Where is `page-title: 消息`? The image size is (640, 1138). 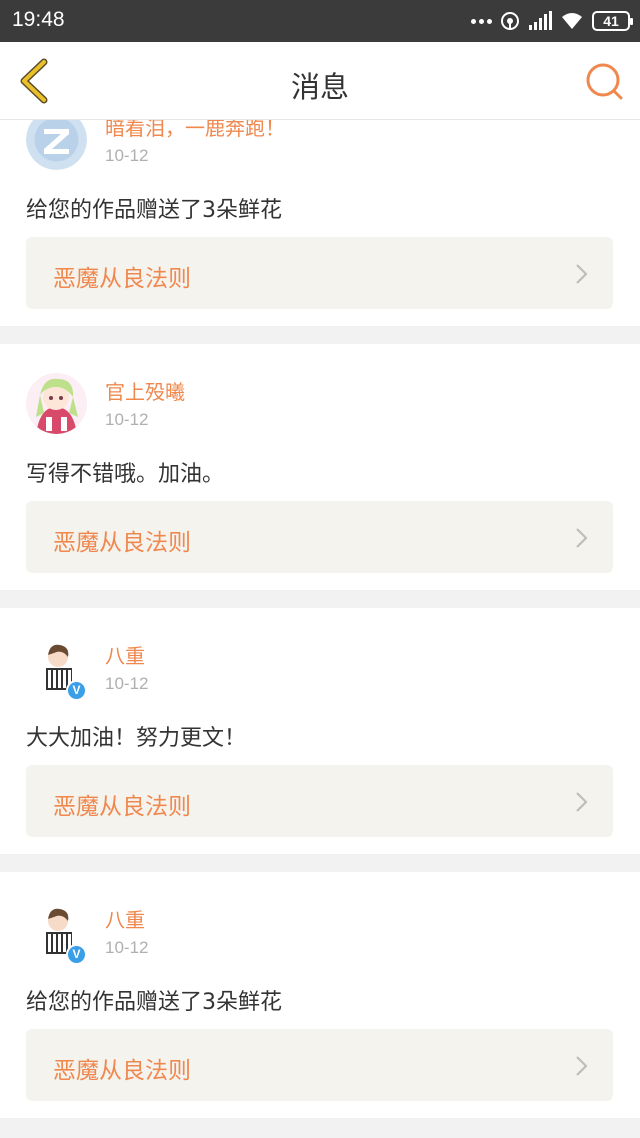 page-title: 消息 is located at coordinates (319, 87).